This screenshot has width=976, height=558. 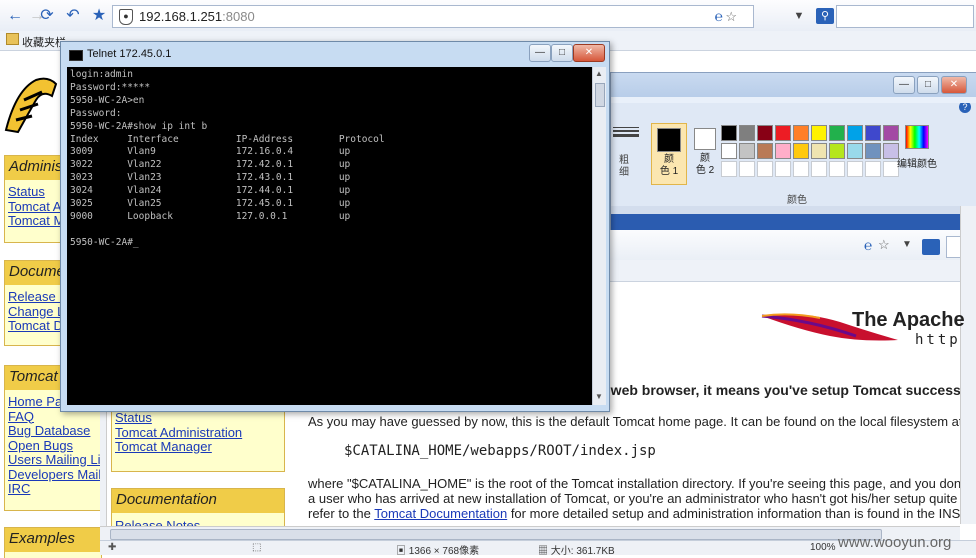 I want to click on watermark: www.wooyun.org, so click(x=895, y=542).